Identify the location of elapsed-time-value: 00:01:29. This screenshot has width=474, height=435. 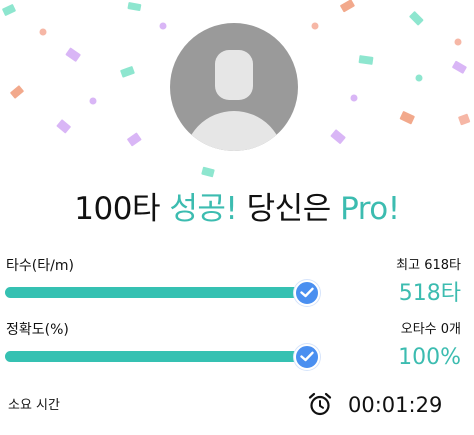
(395, 405).